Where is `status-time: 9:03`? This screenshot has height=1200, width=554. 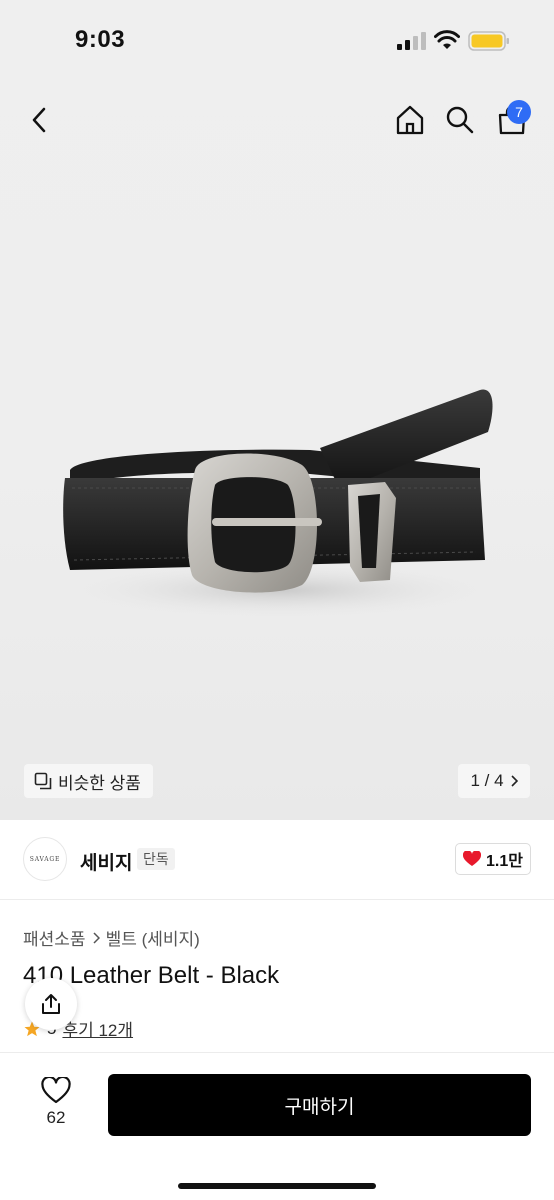
status-time: 9:03 is located at coordinates (100, 39).